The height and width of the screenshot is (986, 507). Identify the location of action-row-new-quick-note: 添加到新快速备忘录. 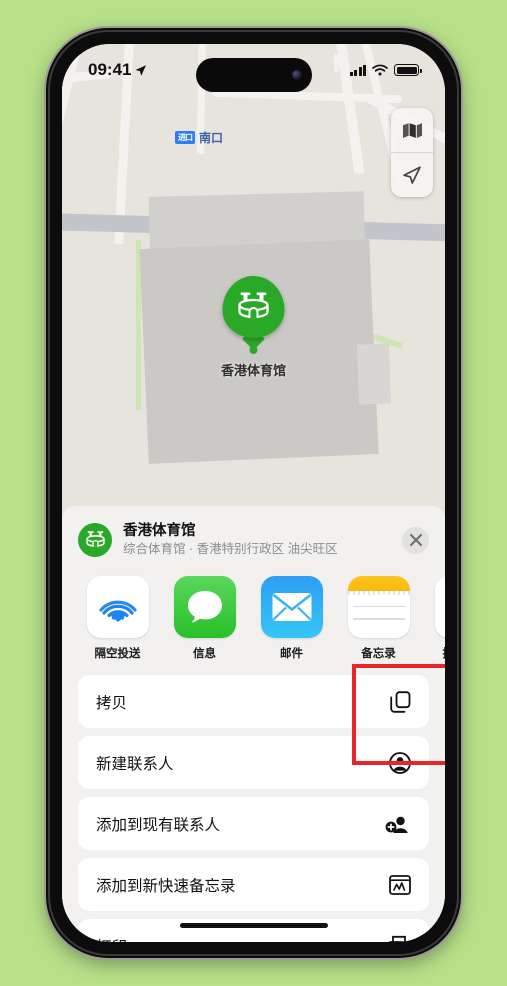
(253, 884).